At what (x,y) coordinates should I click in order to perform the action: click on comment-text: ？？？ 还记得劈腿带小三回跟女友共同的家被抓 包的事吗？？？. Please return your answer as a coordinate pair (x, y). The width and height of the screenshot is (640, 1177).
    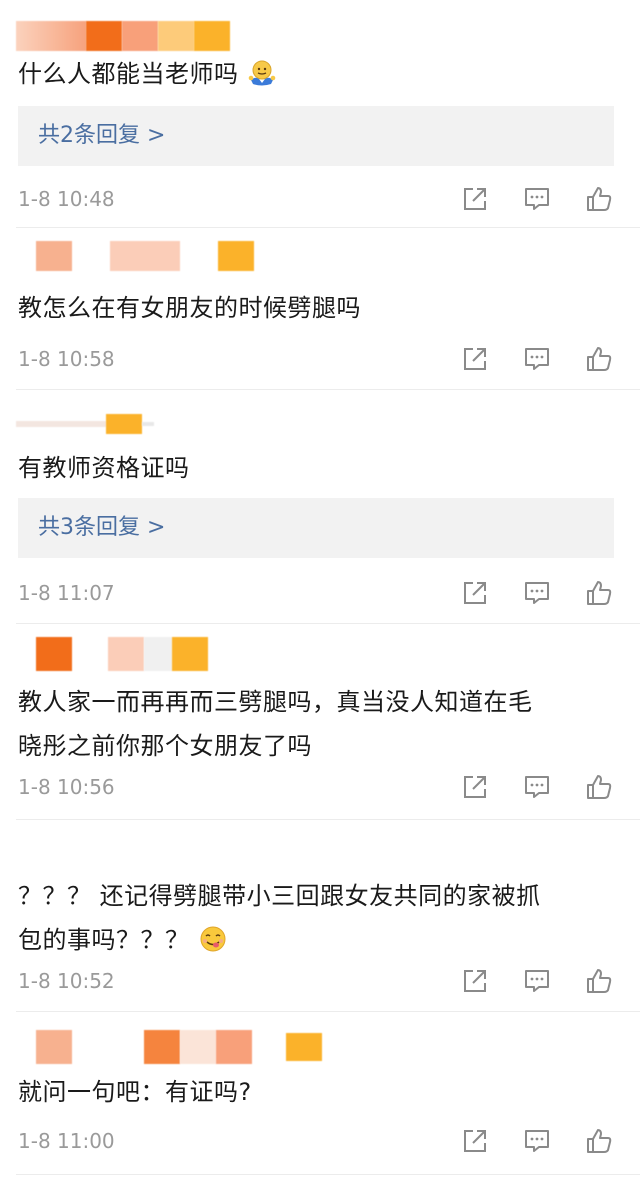
    Looking at the image, I should click on (318, 918).